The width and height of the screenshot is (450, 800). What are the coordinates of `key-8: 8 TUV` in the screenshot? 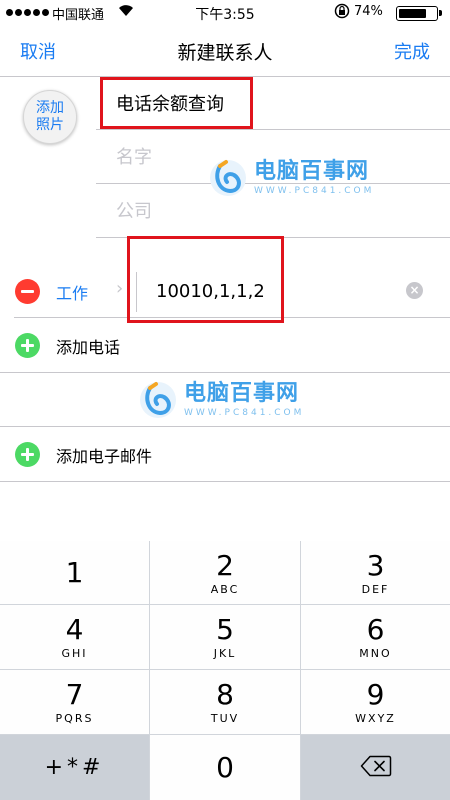 It's located at (225, 702).